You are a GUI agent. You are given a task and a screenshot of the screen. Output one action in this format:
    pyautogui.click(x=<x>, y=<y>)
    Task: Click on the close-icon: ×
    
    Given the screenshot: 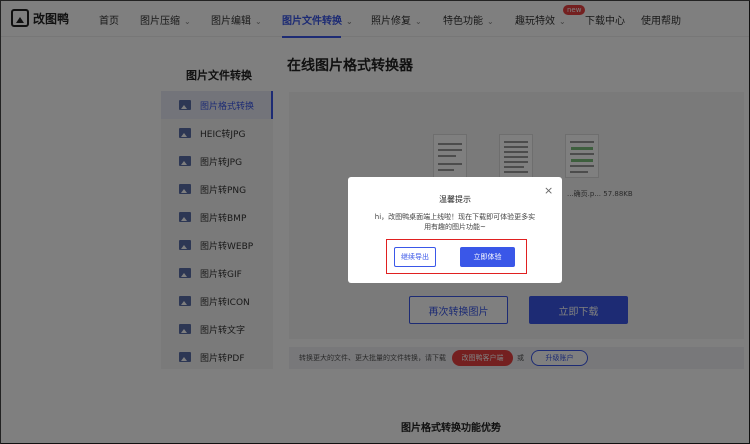 What is the action you would take?
    pyautogui.click(x=548, y=190)
    